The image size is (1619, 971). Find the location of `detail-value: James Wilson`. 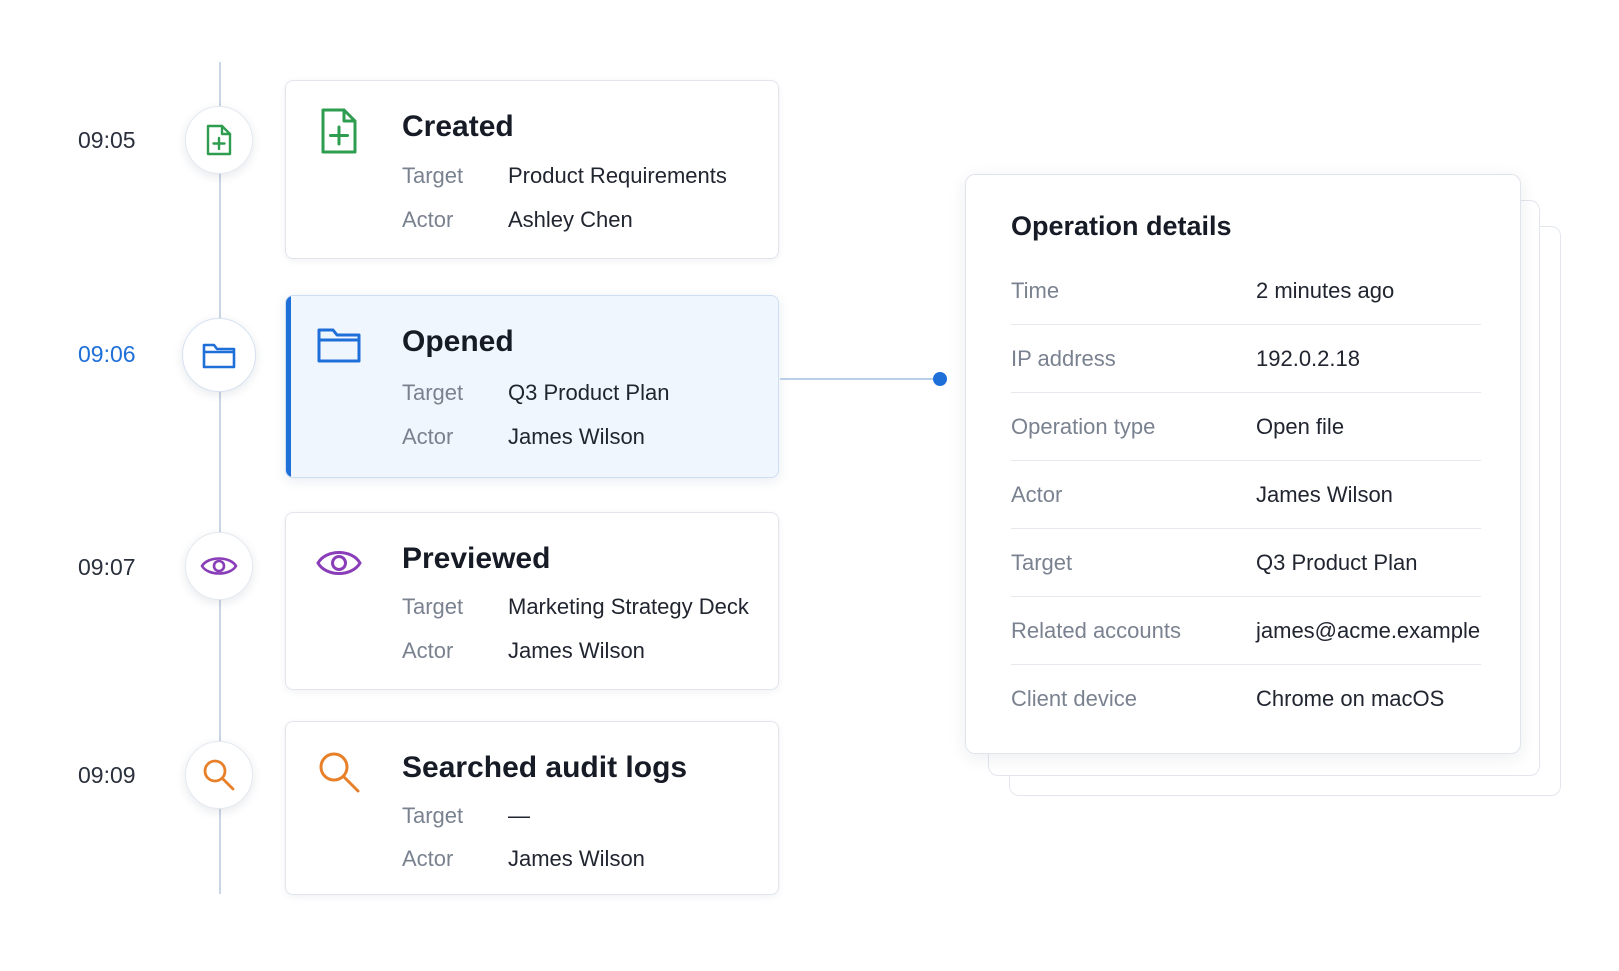

detail-value: James Wilson is located at coordinates (1324, 494).